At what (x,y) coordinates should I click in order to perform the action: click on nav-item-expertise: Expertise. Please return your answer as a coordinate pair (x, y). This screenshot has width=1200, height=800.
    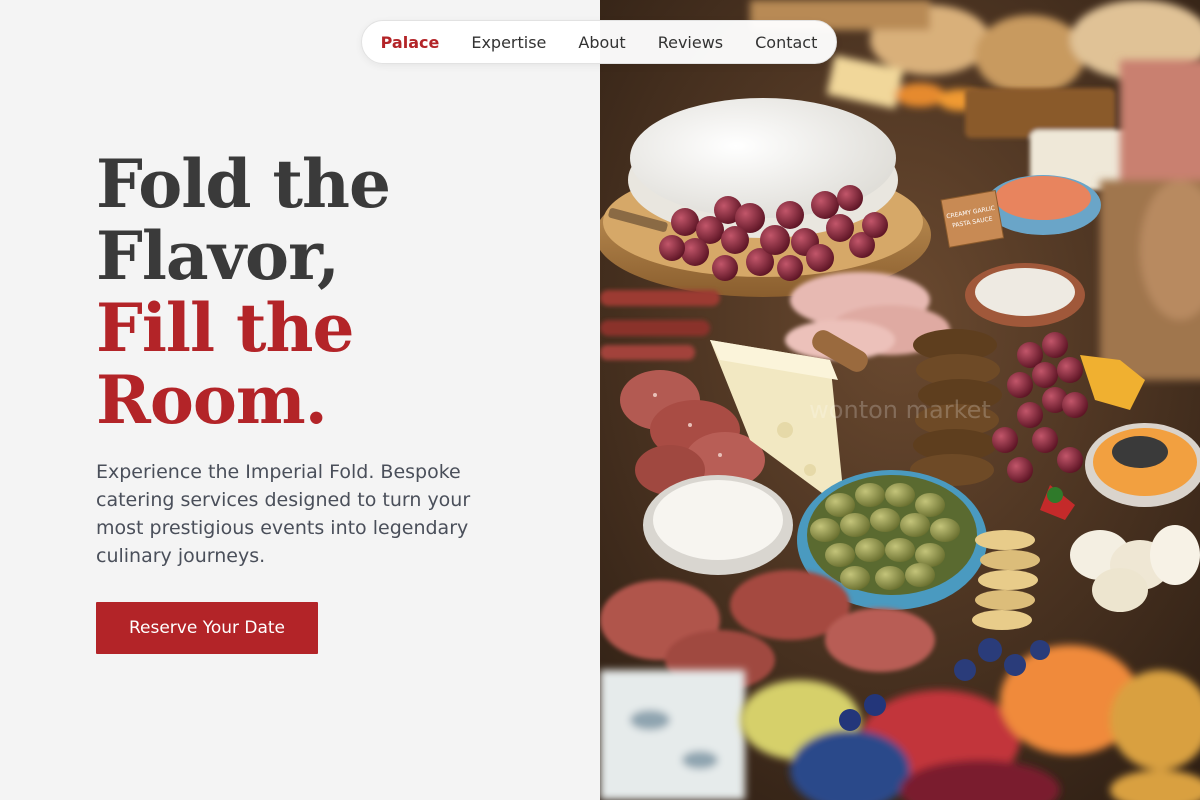
    Looking at the image, I should click on (508, 42).